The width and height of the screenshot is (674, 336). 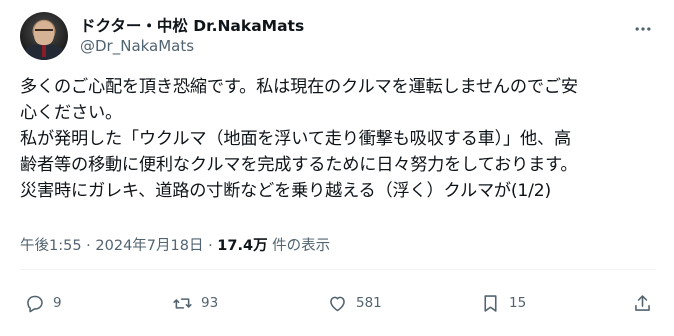 I want to click on author-name: ドクター・中松 Dr.NakaMats, so click(x=192, y=25).